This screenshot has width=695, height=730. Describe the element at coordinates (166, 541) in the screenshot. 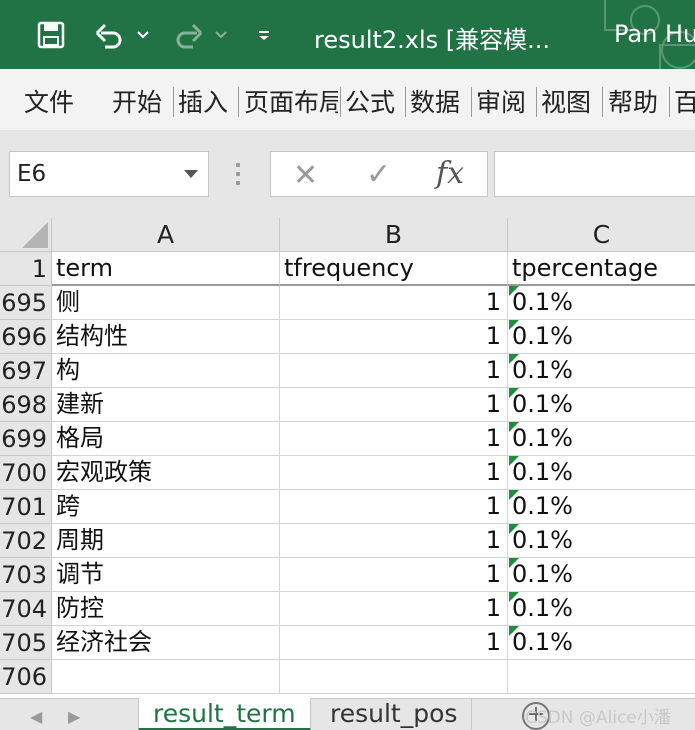

I see `cell-term: 周期` at that location.